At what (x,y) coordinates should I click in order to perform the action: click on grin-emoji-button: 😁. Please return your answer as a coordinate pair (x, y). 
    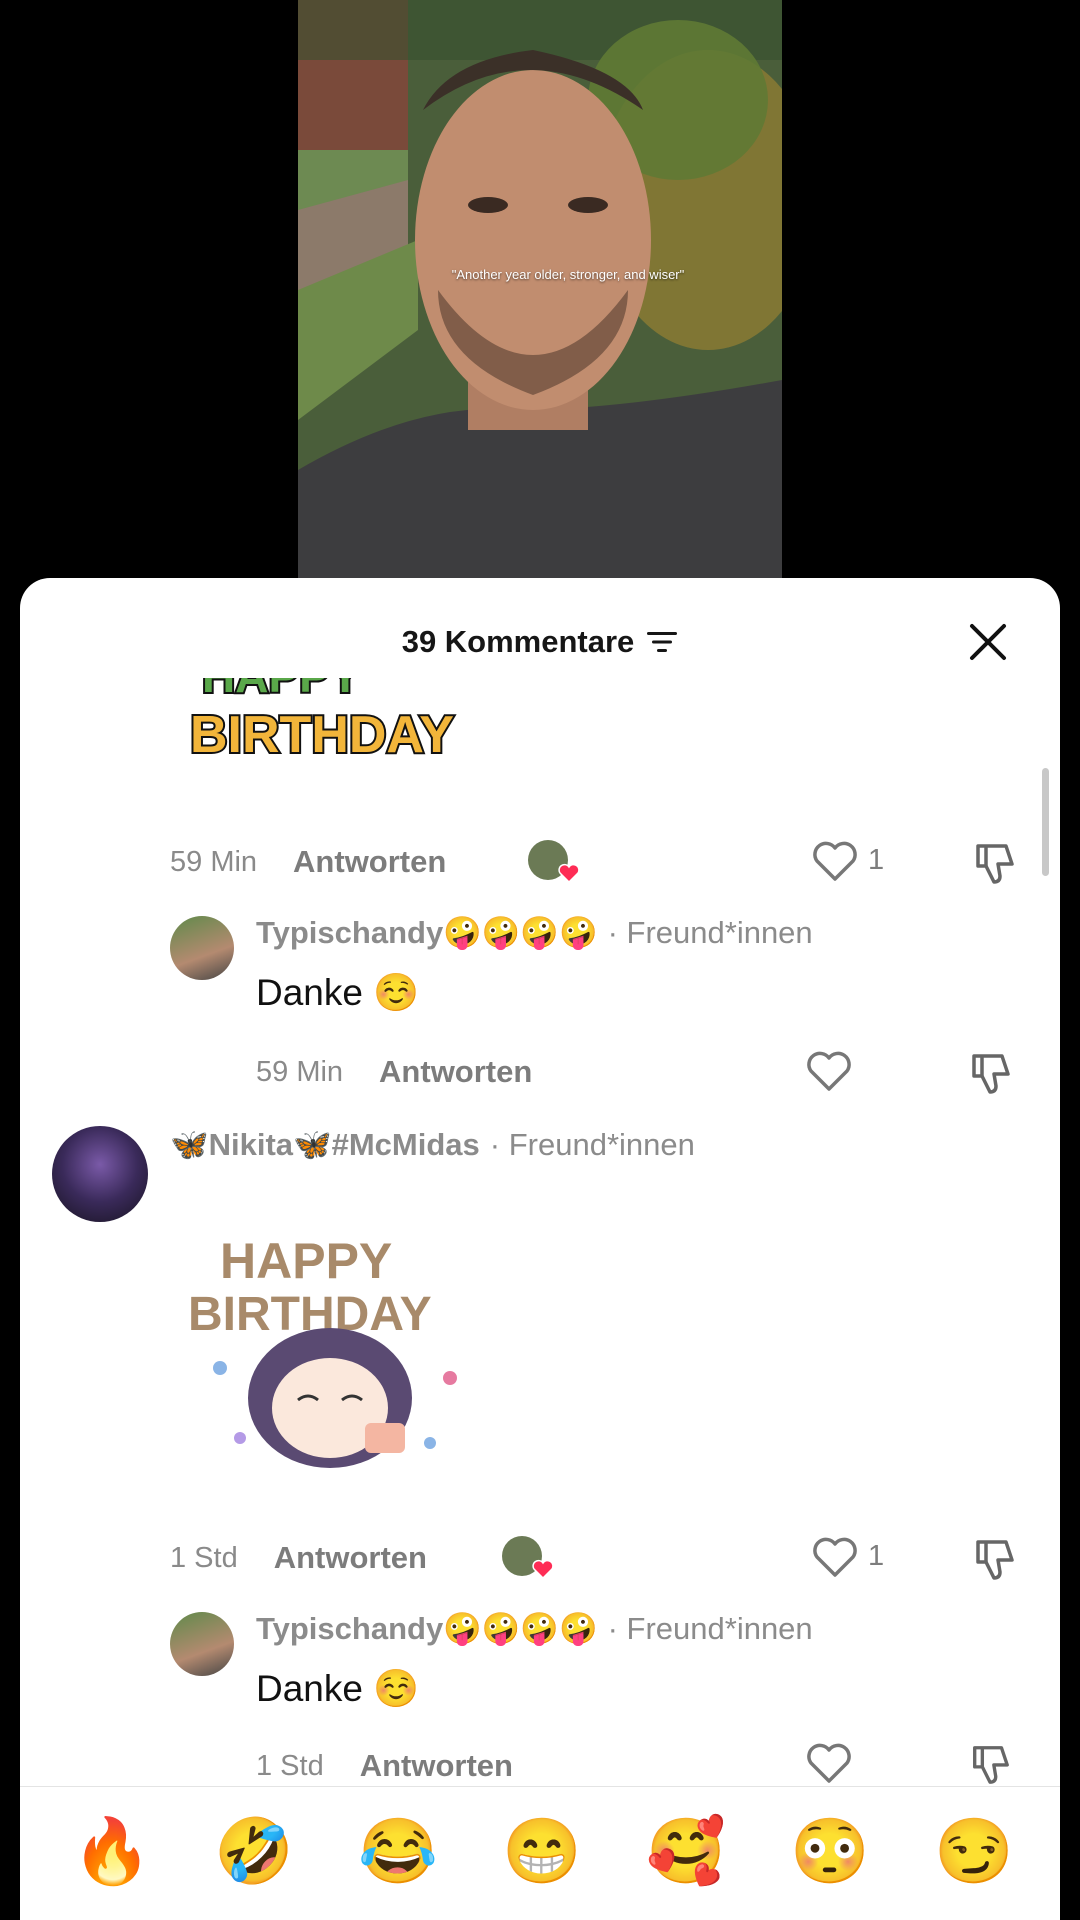
    Looking at the image, I should click on (542, 1851).